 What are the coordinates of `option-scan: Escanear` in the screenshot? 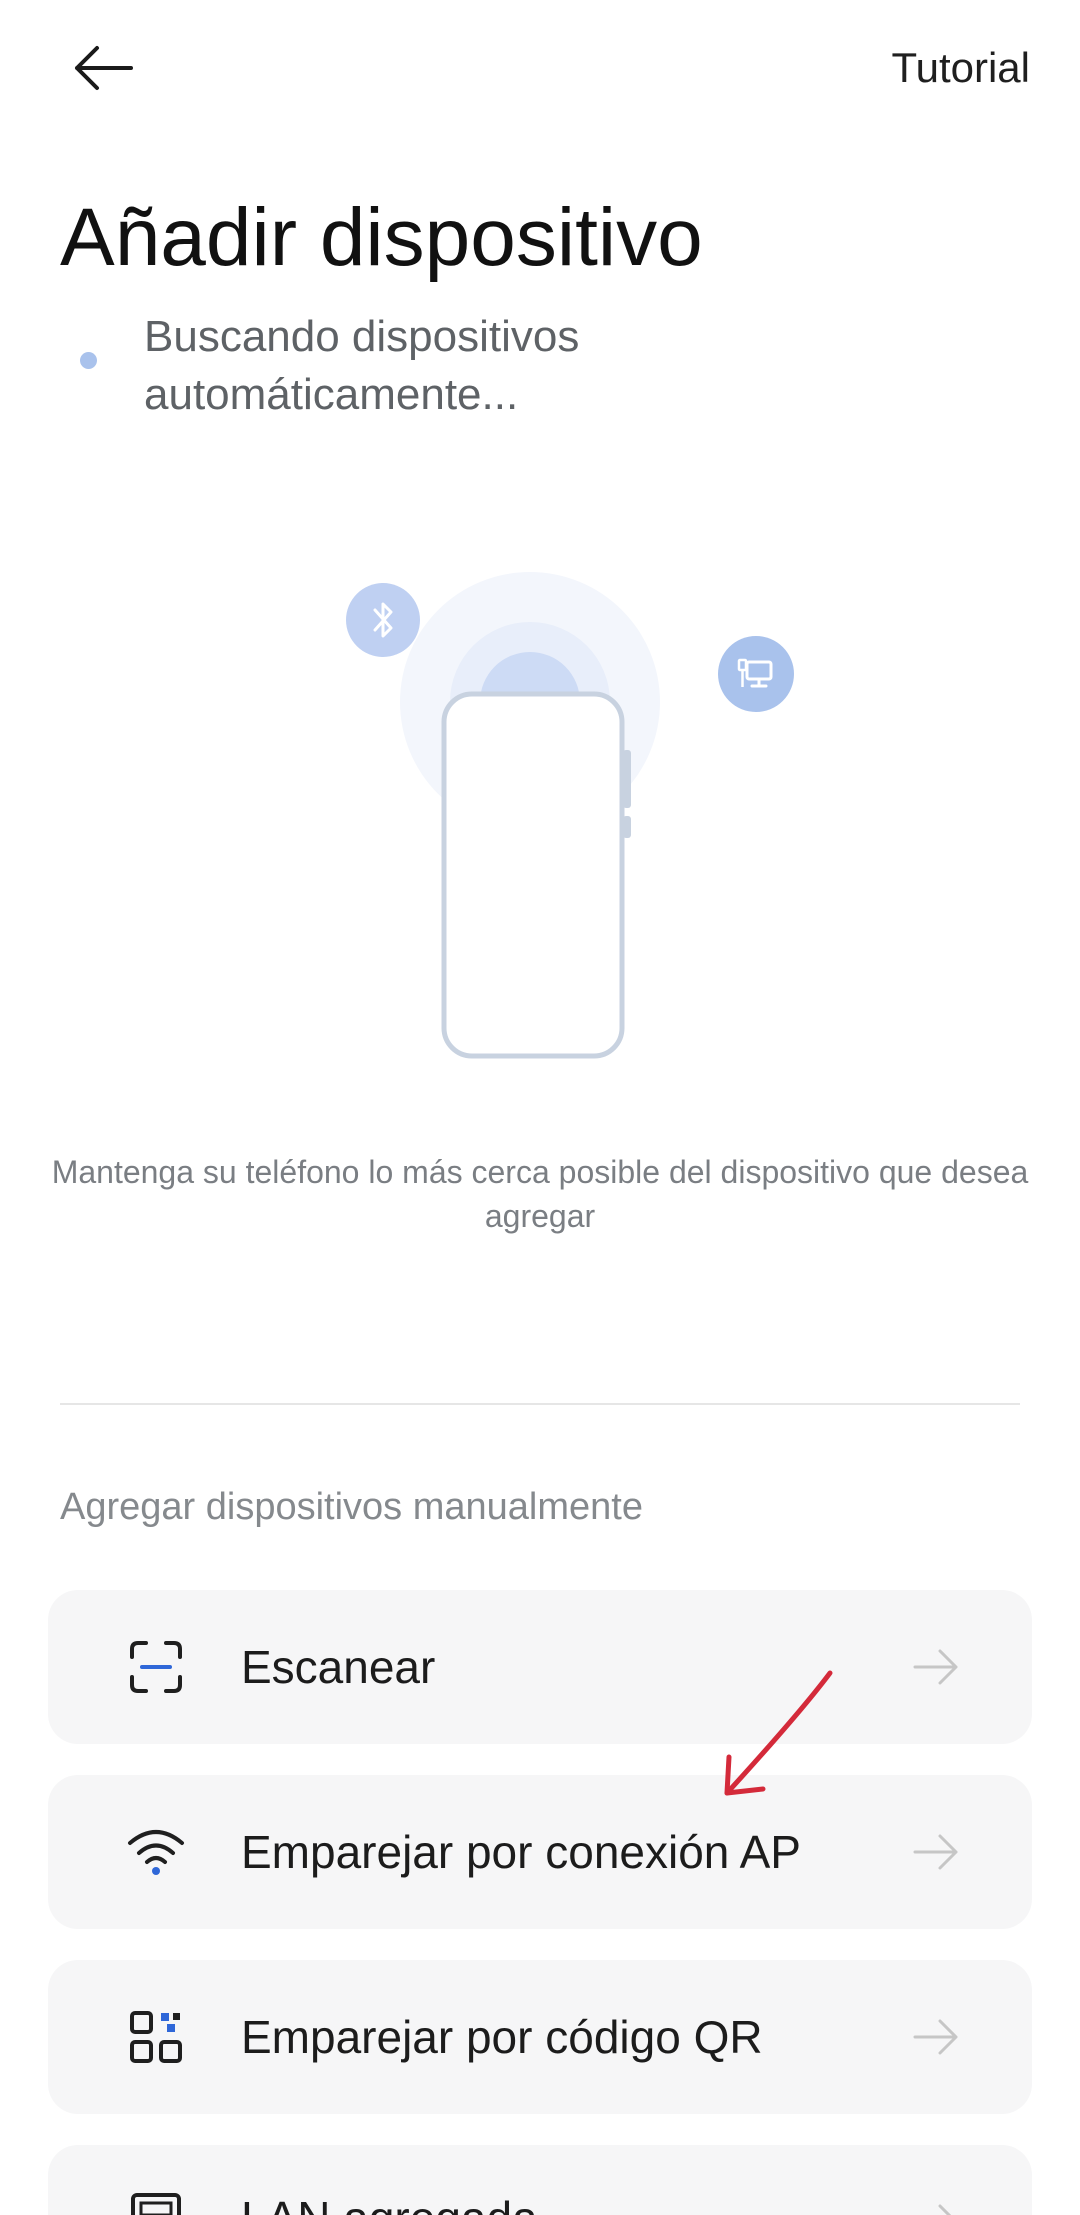 It's located at (540, 1667).